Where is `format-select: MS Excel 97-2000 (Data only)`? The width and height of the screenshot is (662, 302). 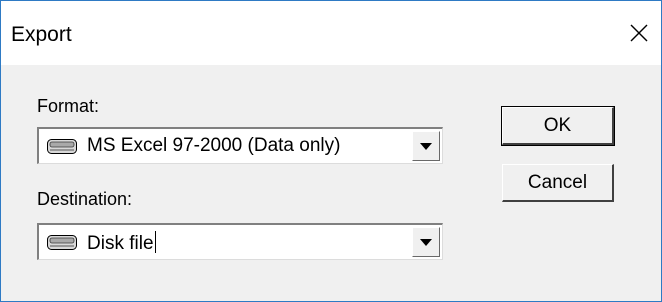 format-select: MS Excel 97-2000 (Data only) is located at coordinates (240, 145).